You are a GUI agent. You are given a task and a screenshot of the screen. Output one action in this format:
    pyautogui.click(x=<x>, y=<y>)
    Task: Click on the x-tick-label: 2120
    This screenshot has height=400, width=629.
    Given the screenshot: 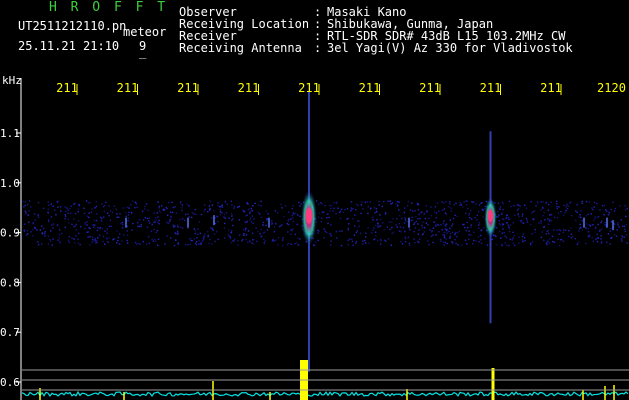 What is the action you would take?
    pyautogui.click(x=611, y=88)
    